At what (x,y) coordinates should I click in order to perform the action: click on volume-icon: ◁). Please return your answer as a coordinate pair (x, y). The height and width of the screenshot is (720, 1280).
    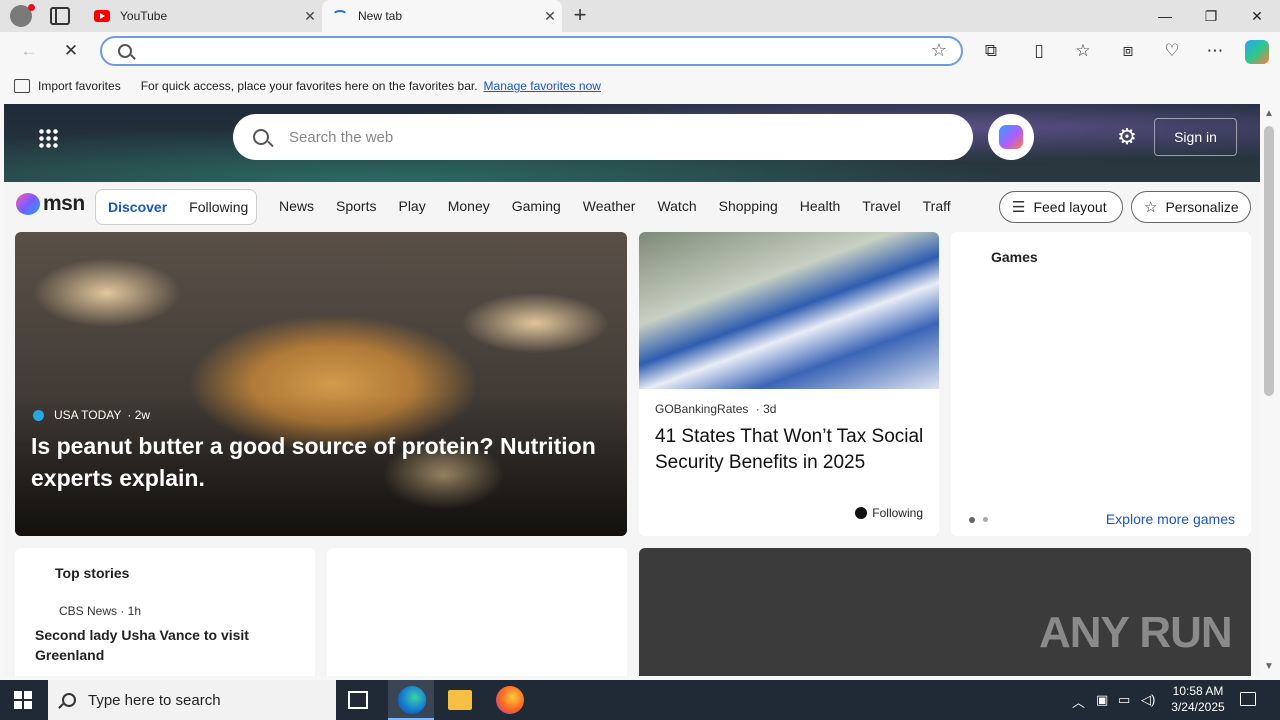
    Looking at the image, I should click on (1148, 700).